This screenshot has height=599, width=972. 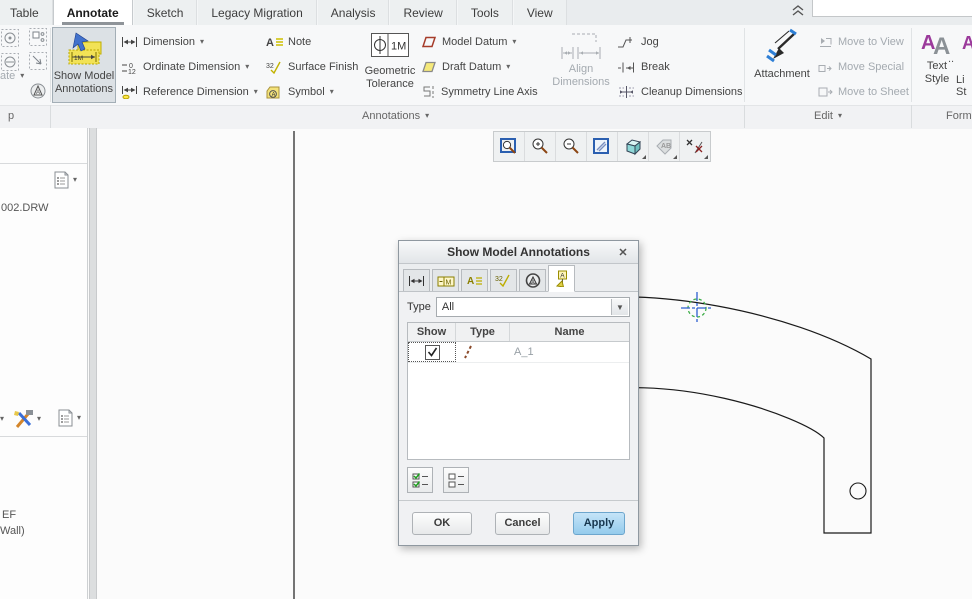 What do you see at coordinates (499, 279) in the screenshot?
I see `svg-text: 32` at bounding box center [499, 279].